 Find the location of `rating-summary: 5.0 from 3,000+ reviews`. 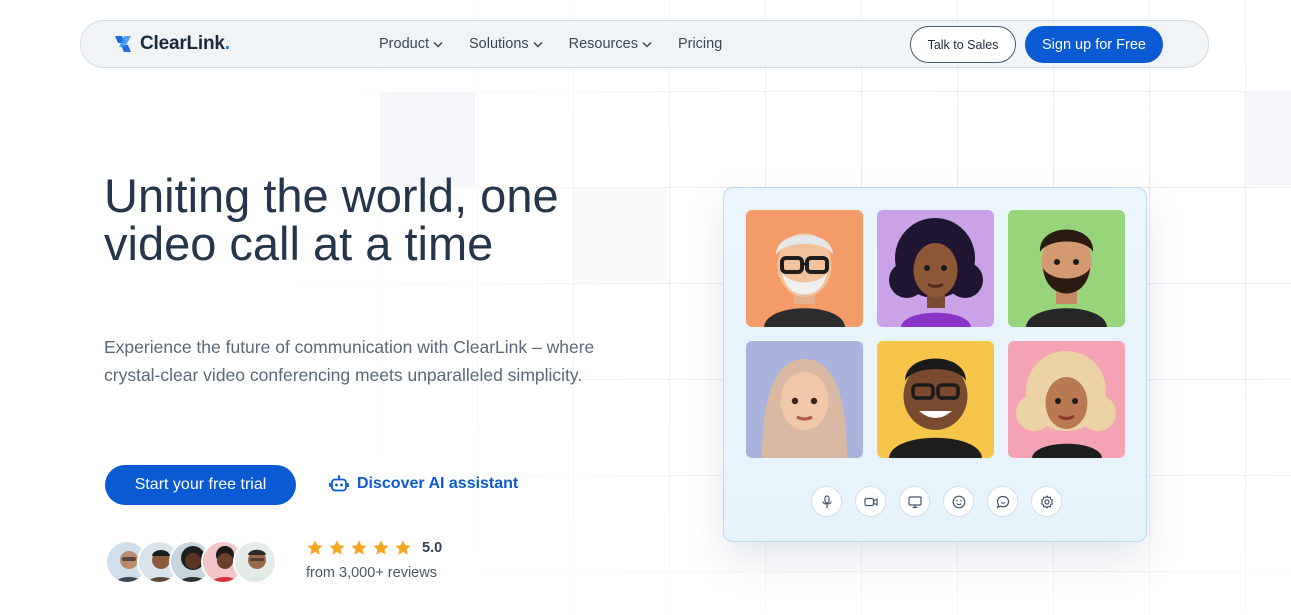

rating-summary: 5.0 from 3,000+ reviews is located at coordinates (374, 560).